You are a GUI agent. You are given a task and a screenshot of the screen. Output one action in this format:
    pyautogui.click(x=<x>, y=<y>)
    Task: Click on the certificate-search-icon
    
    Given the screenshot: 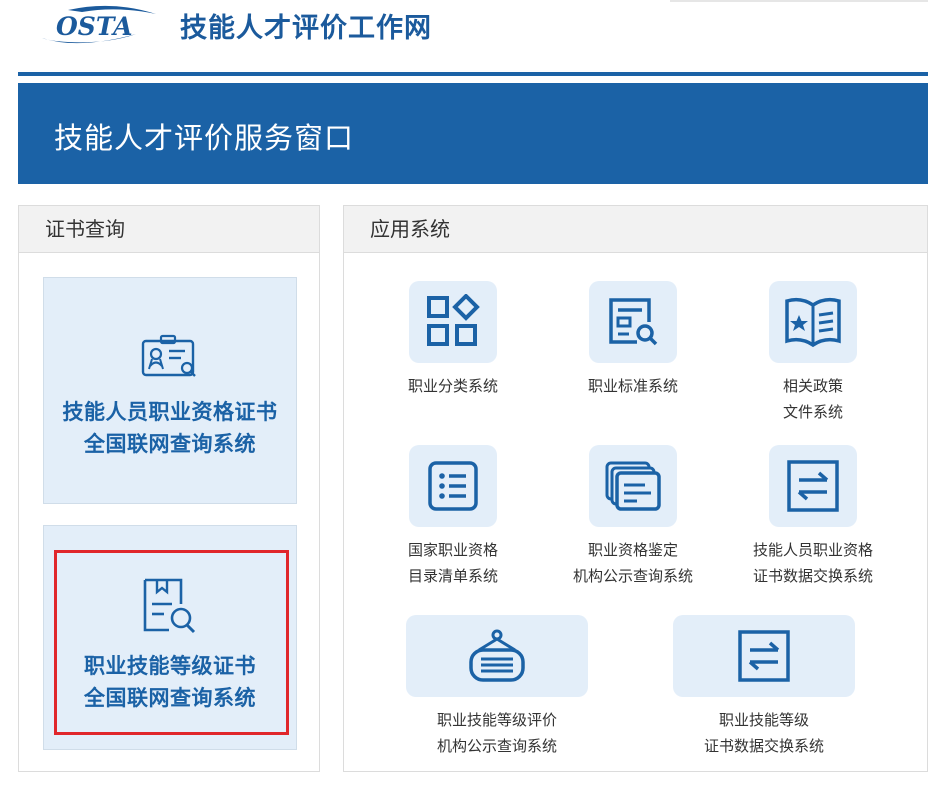 What is the action you would take?
    pyautogui.click(x=168, y=355)
    